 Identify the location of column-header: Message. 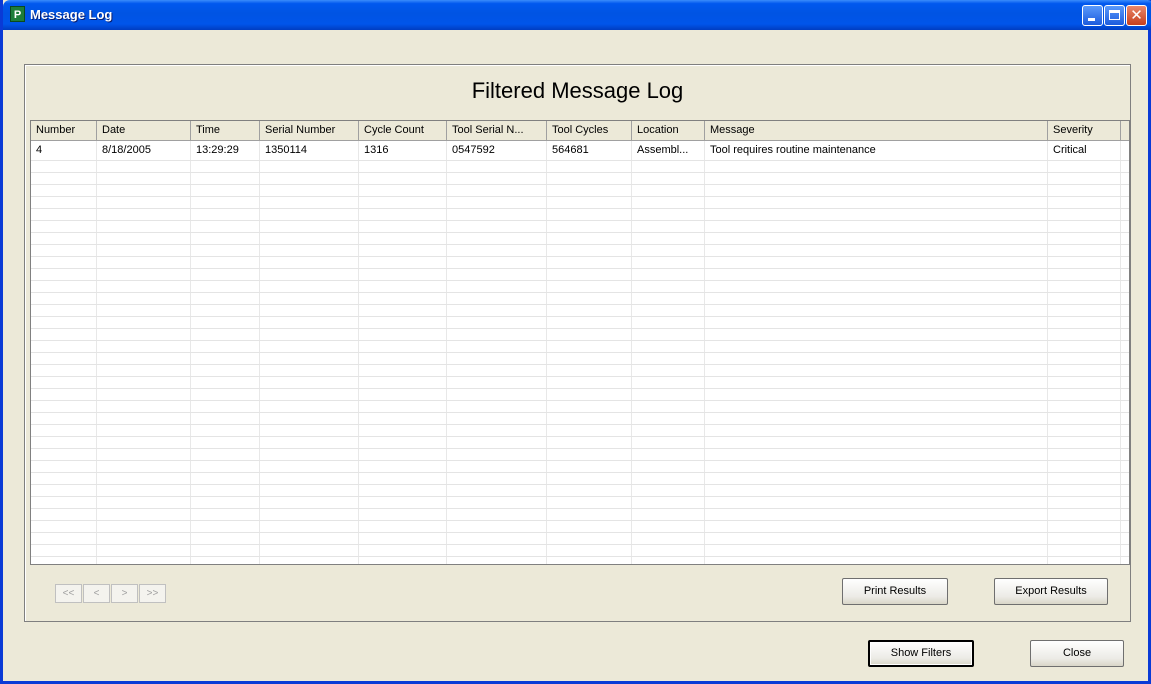
(876, 130).